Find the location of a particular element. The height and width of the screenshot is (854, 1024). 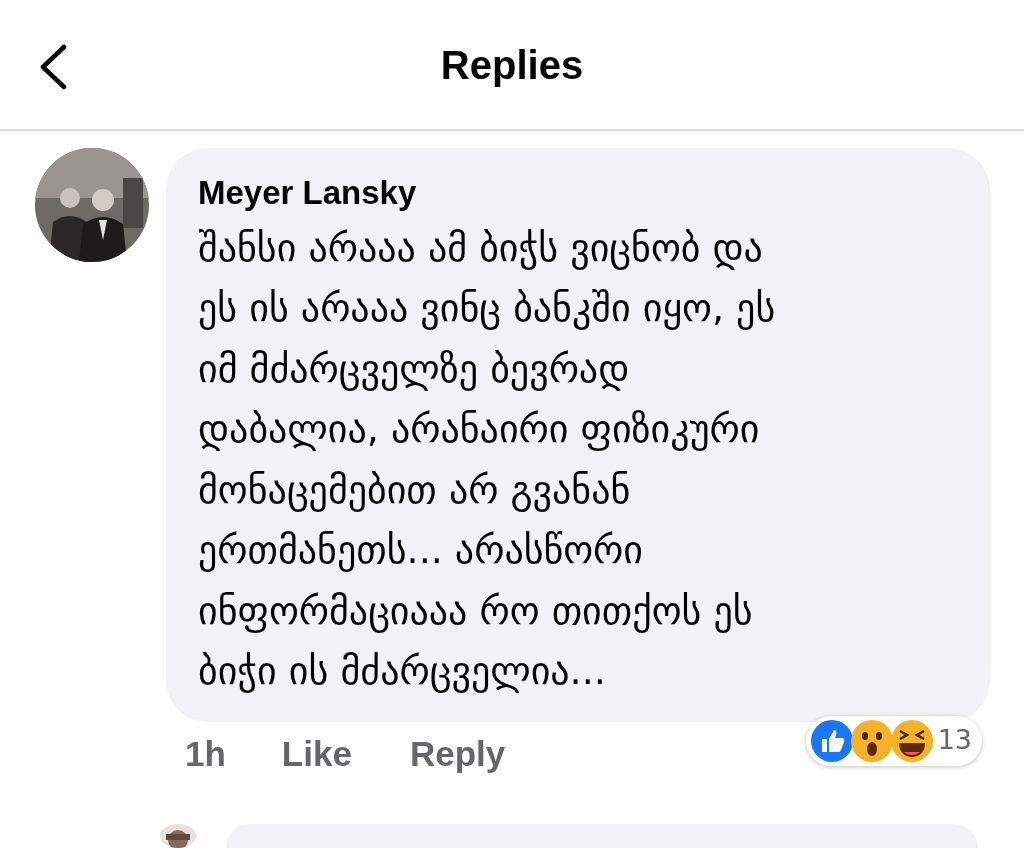

laughing-face-icon is located at coordinates (911, 740).